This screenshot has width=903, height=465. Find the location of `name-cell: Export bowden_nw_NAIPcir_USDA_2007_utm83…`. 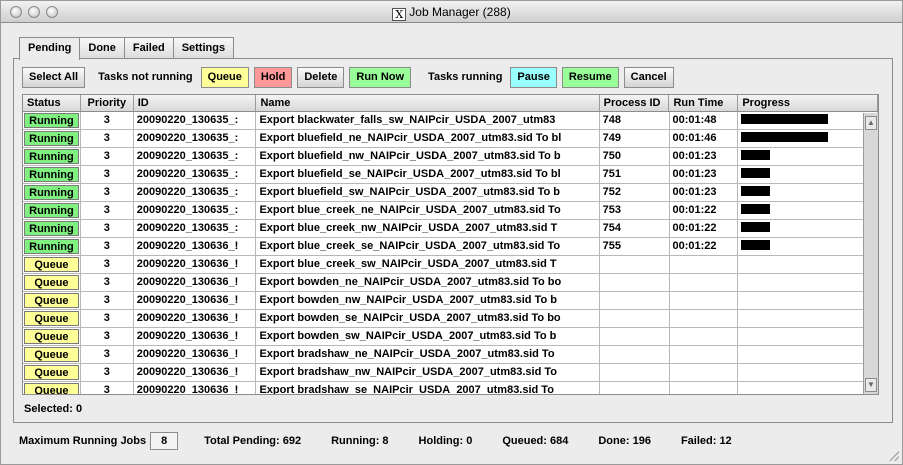

name-cell: Export bowden_nw_NAIPcir_USDA_2007_utm83… is located at coordinates (428, 300).